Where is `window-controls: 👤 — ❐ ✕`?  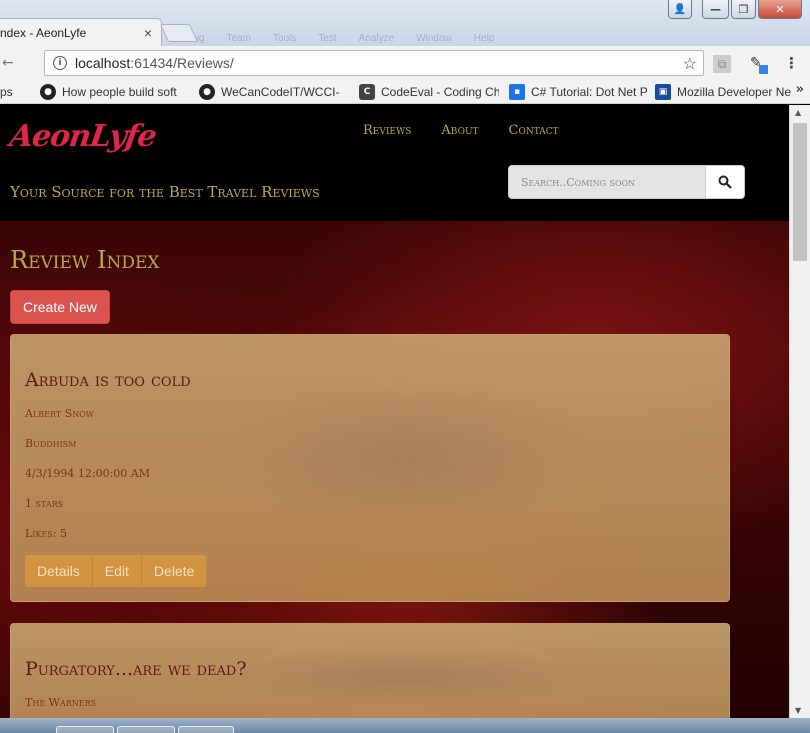
window-controls: 👤 — ❐ ✕ is located at coordinates (735, 9).